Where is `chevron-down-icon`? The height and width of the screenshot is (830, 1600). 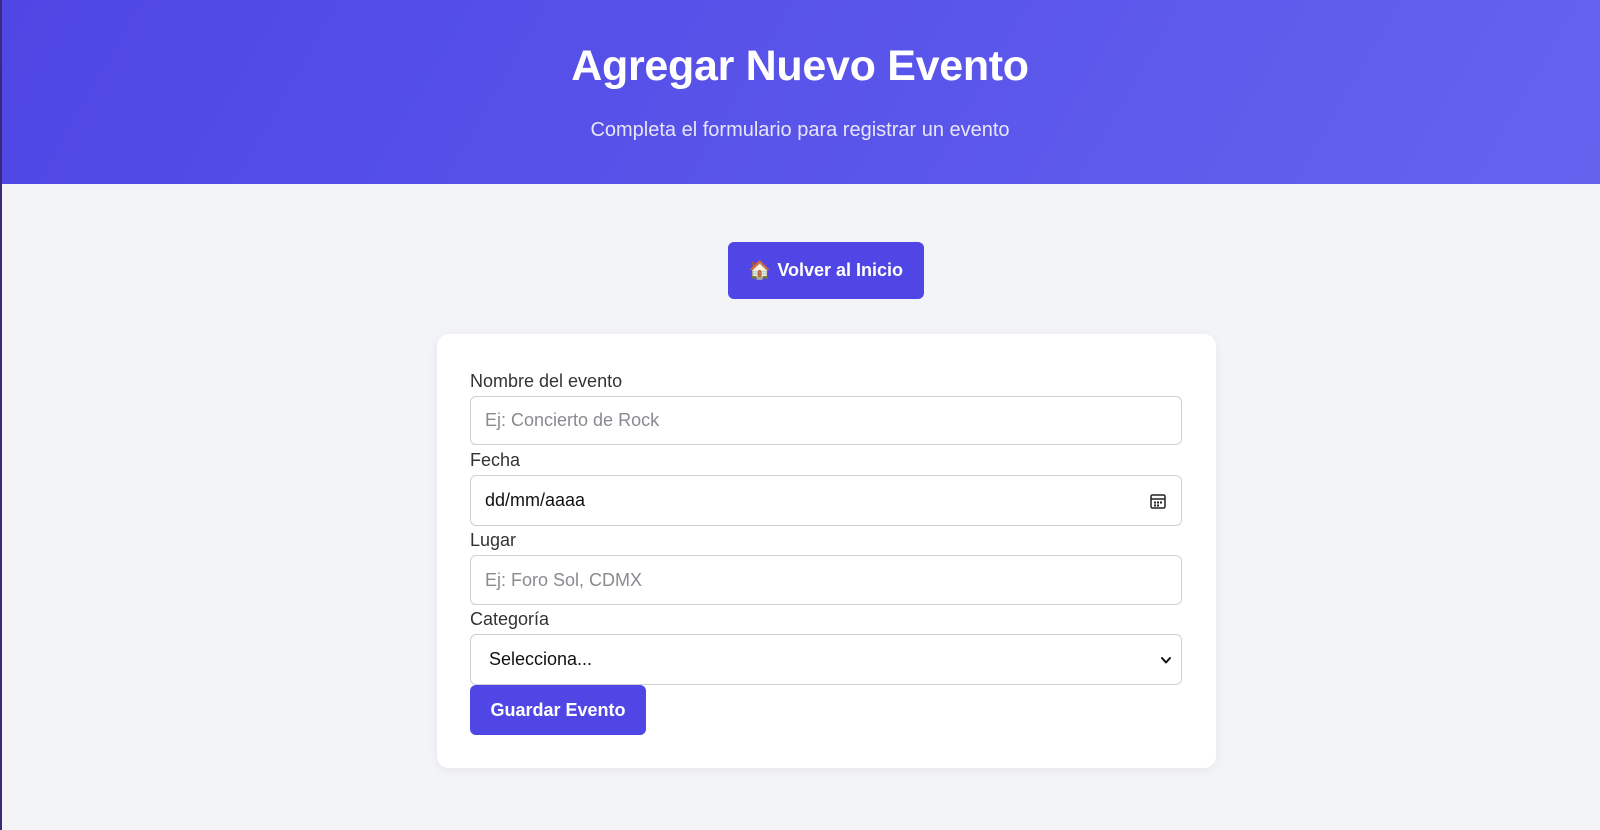
chevron-down-icon is located at coordinates (1166, 659).